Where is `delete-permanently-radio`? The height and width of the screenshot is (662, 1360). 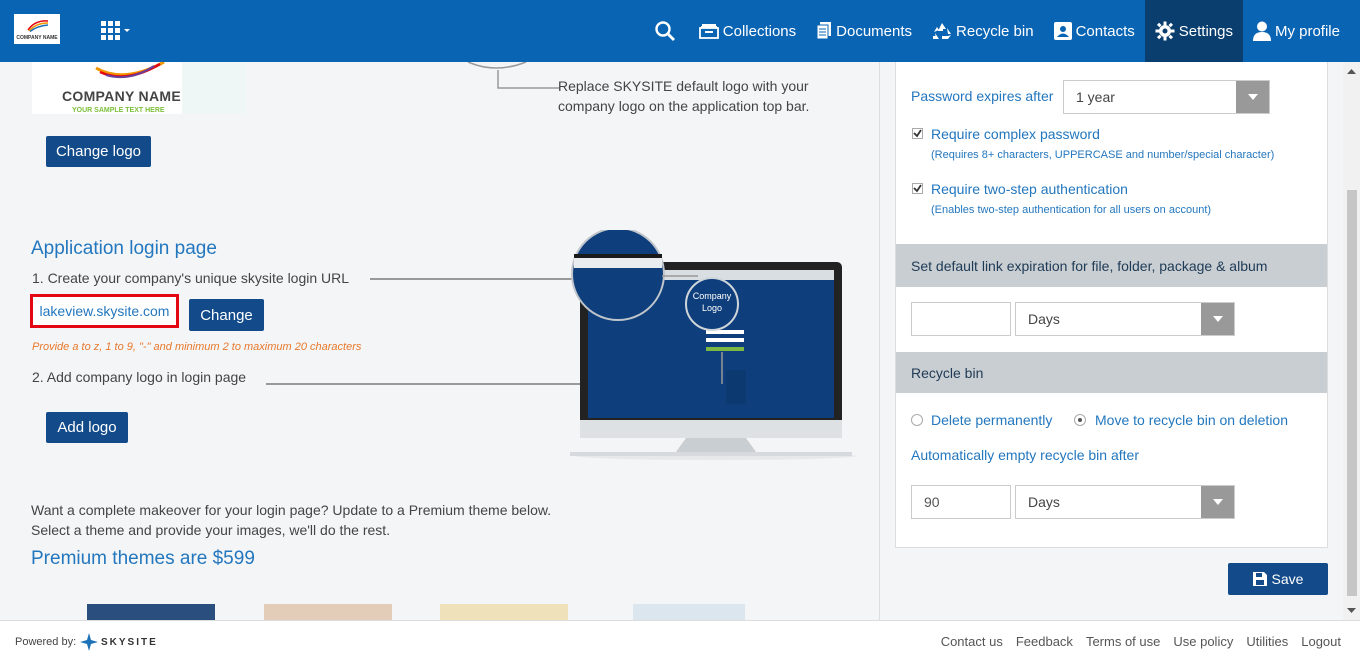
delete-permanently-radio is located at coordinates (917, 420).